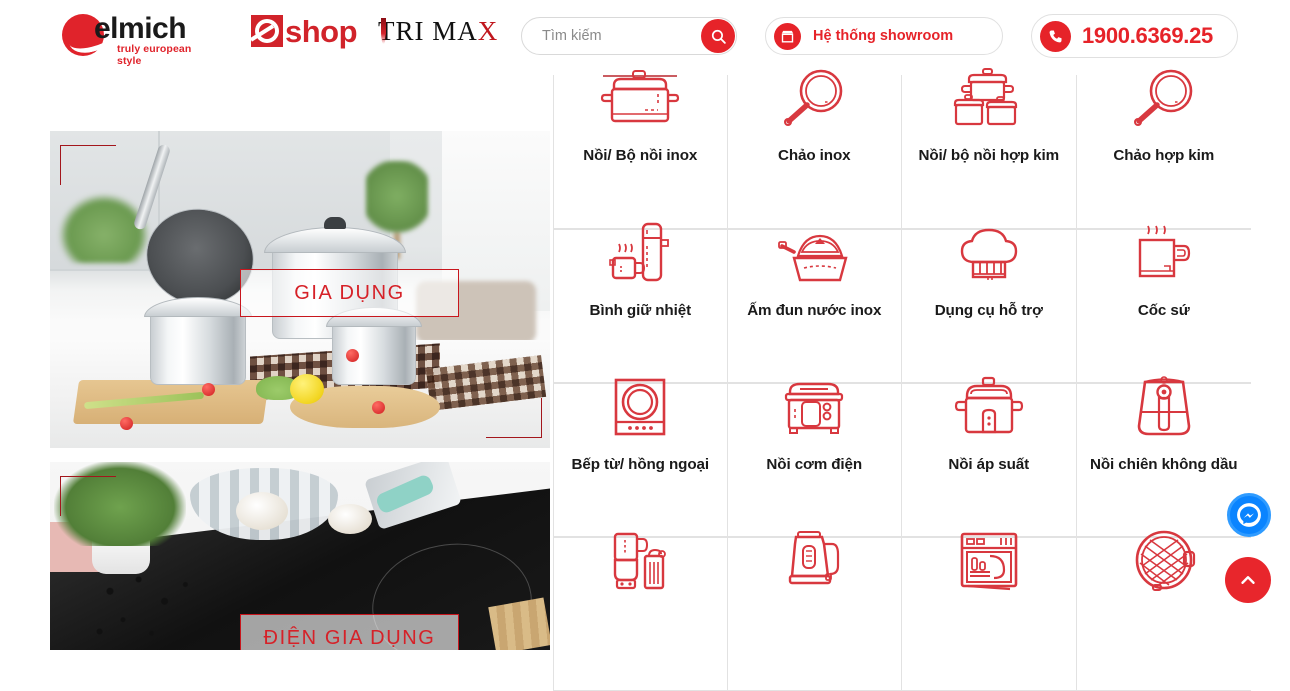 This screenshot has width=1290, height=691. I want to click on category-item-binh-giu-nhiet: Bình giữ nhiệt, so click(640, 302).